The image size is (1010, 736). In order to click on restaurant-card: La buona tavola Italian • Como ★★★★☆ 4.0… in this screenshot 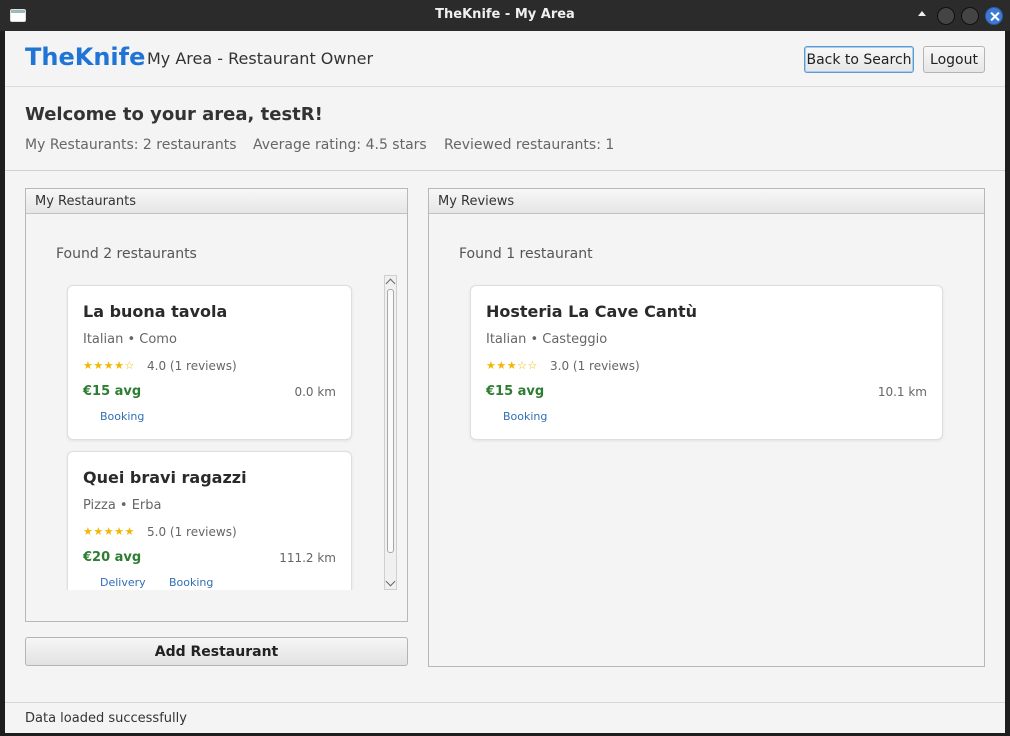, I will do `click(209, 362)`.